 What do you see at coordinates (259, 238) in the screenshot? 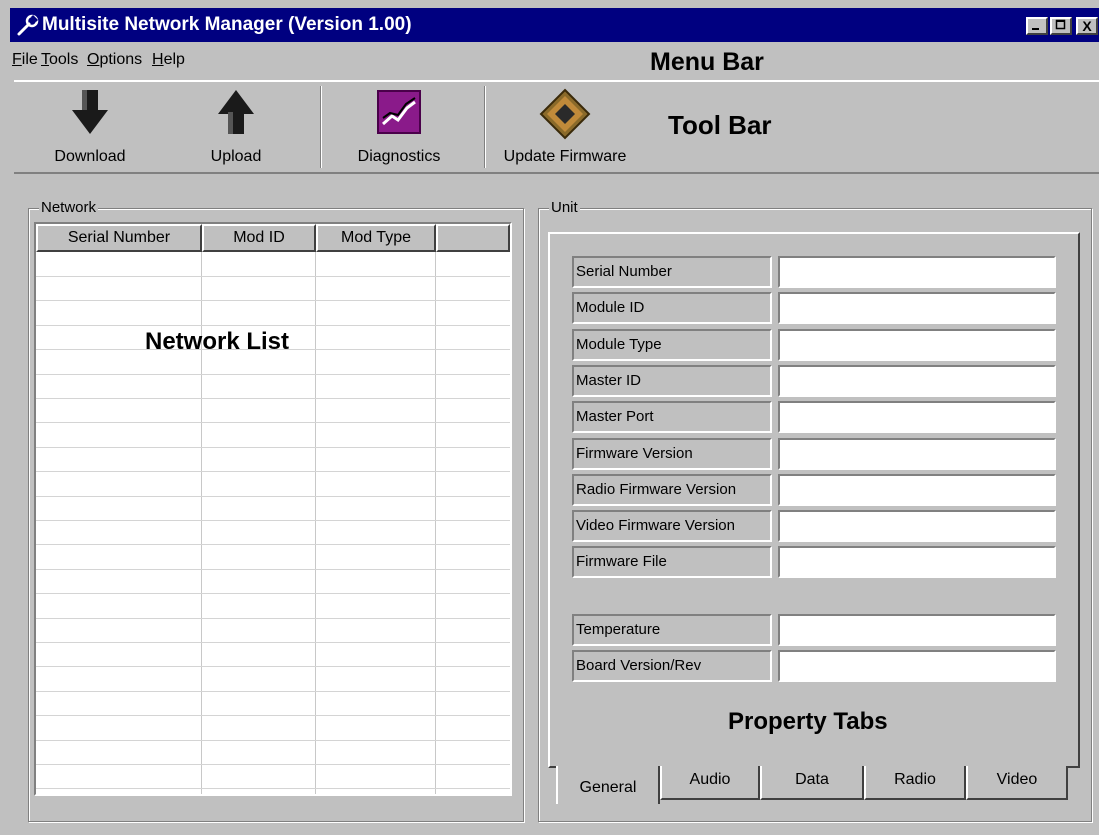
I see `column-header-mod-id: Mod ID` at bounding box center [259, 238].